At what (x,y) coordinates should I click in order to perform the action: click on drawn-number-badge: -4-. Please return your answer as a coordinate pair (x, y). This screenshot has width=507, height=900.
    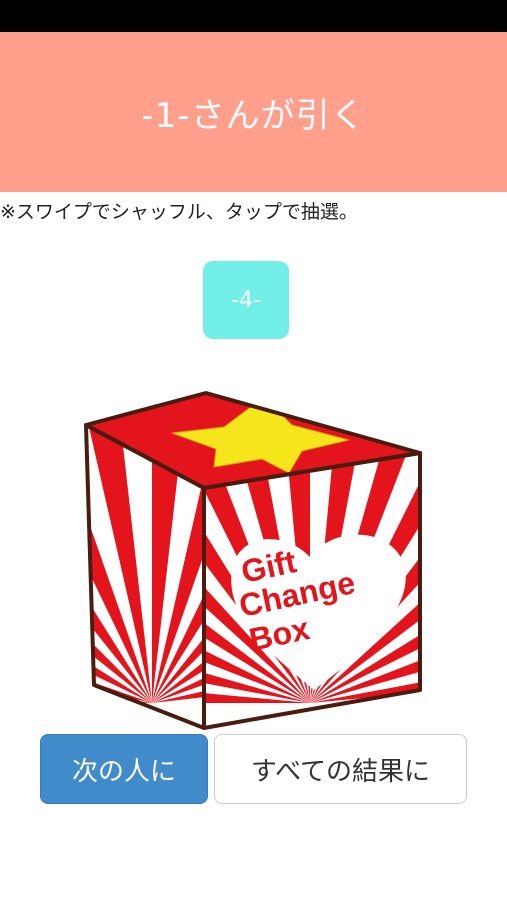
    Looking at the image, I should click on (246, 300).